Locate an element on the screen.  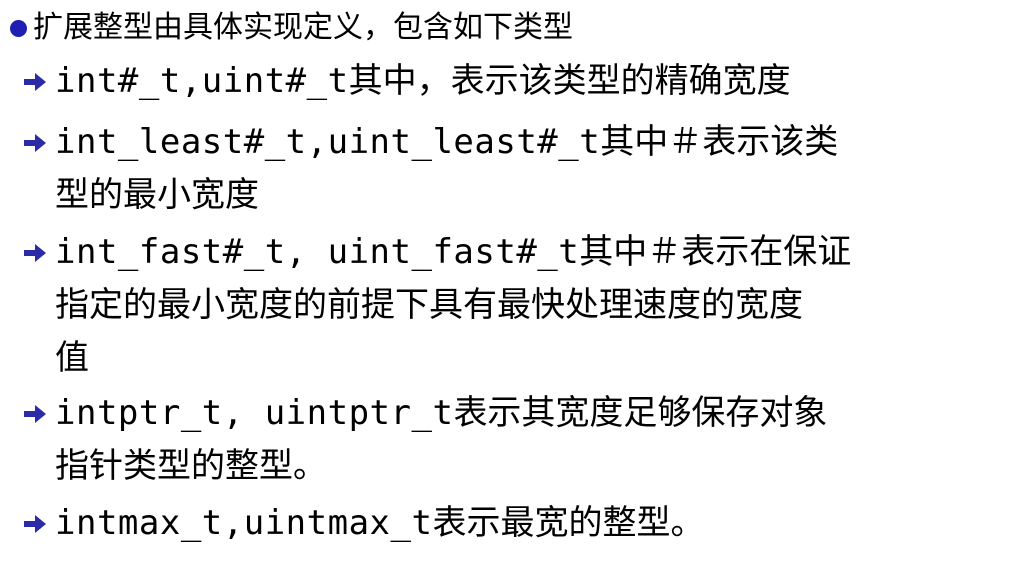
item-text: 表示其宽度足够保存对象 is located at coordinates (640, 413).